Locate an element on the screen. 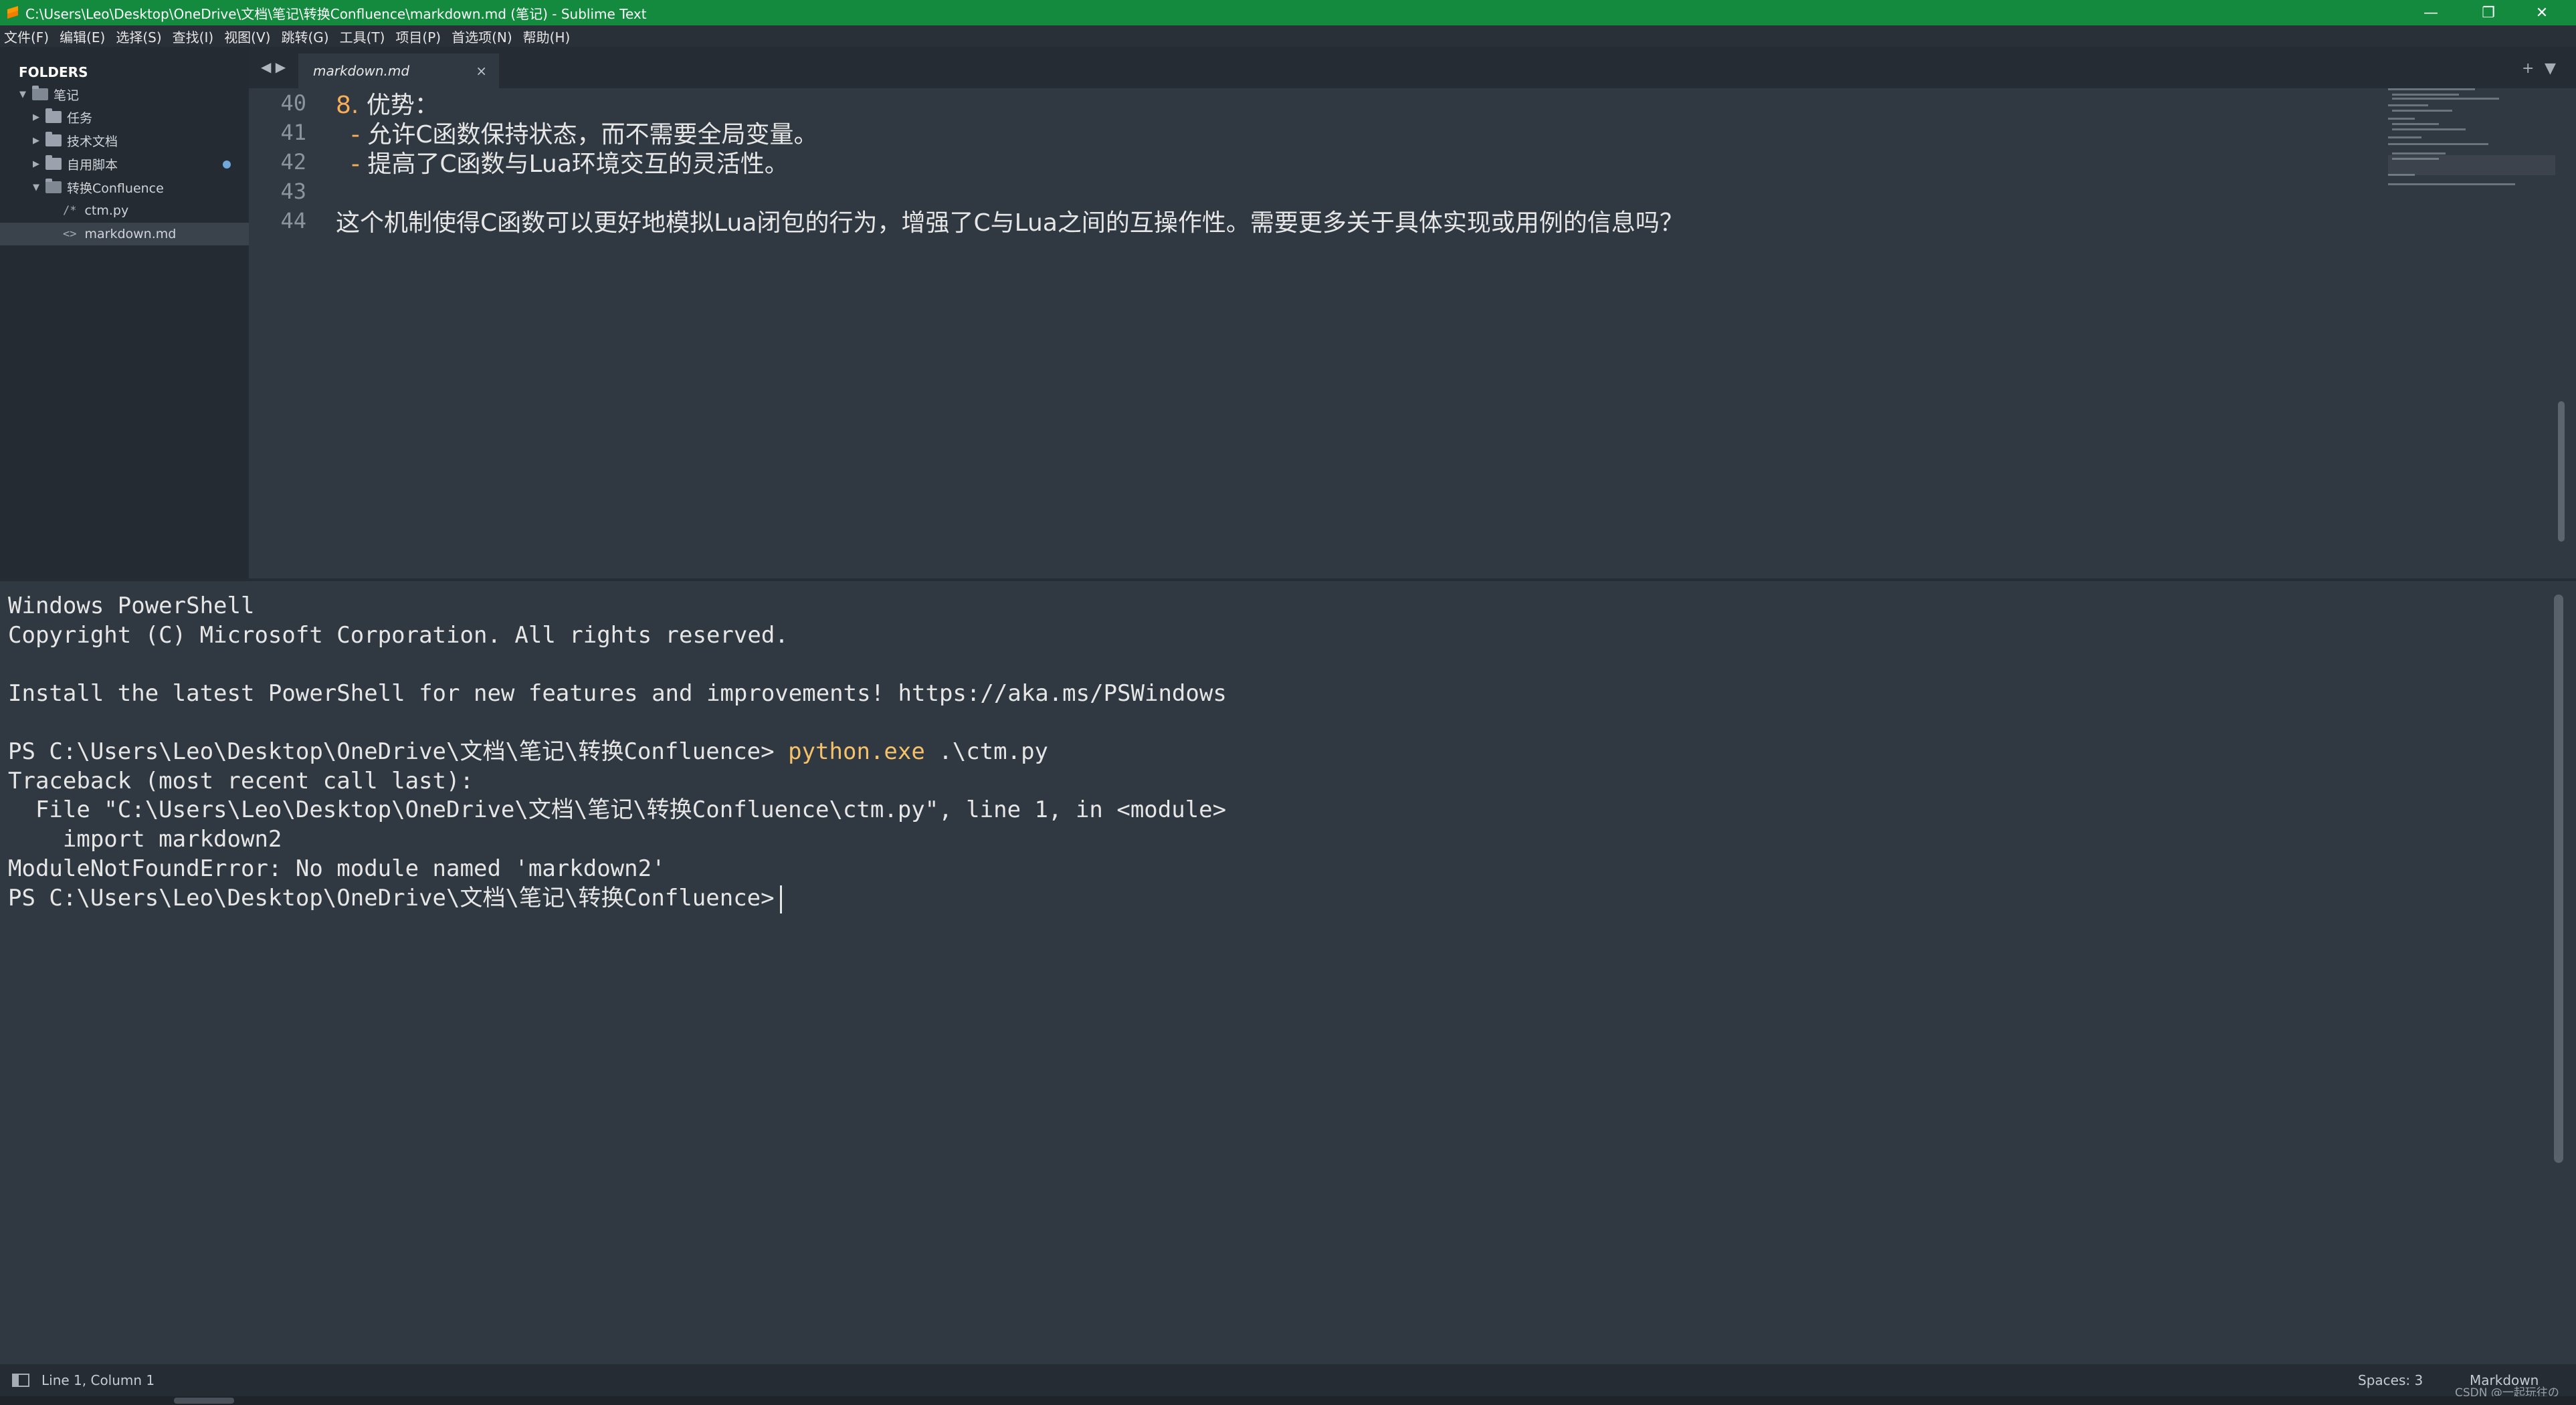 This screenshot has height=1405, width=2576. markup-file-icon: <> is located at coordinates (70, 234).